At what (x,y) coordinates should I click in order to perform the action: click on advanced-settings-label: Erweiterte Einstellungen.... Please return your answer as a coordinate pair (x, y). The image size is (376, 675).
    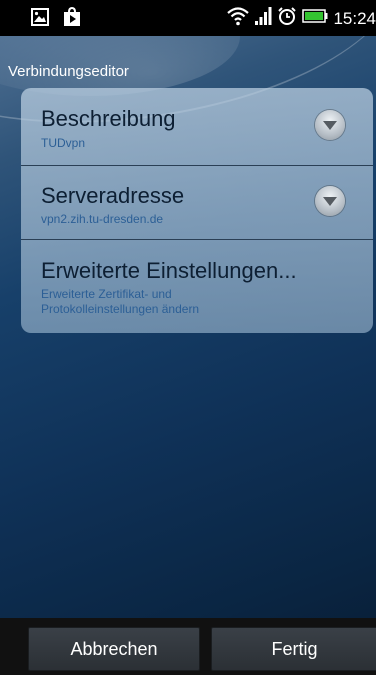
    Looking at the image, I should click on (169, 270).